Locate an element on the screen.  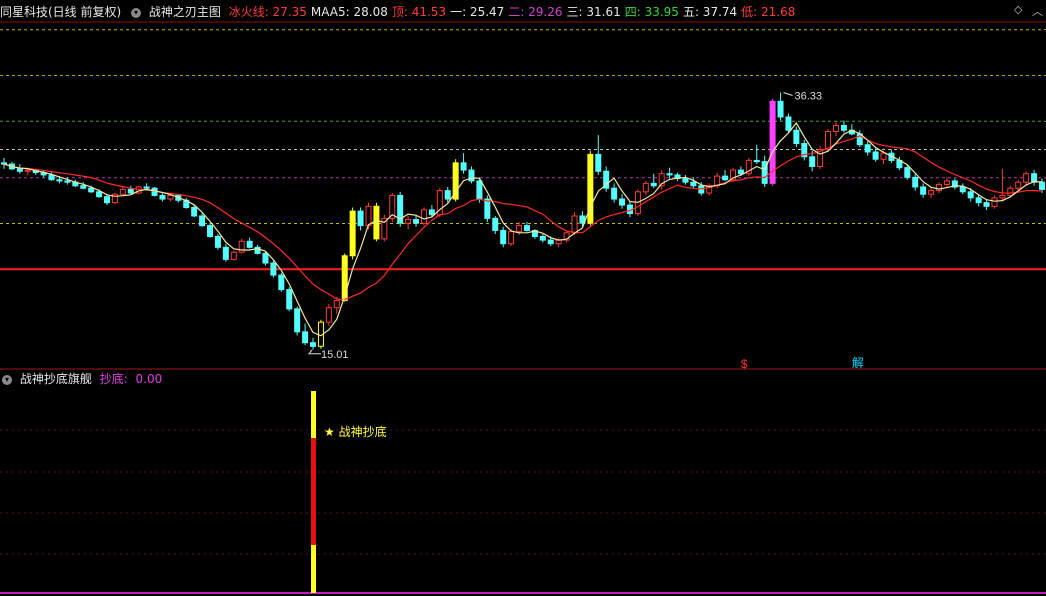
low-arrow is located at coordinates (315, 352).